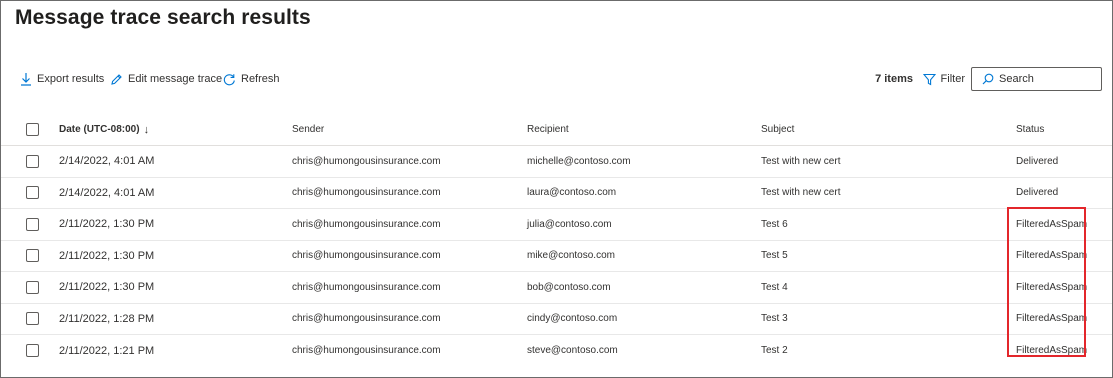 The width and height of the screenshot is (1113, 378). What do you see at coordinates (1030, 129) in the screenshot?
I see `column-header-status: Status` at bounding box center [1030, 129].